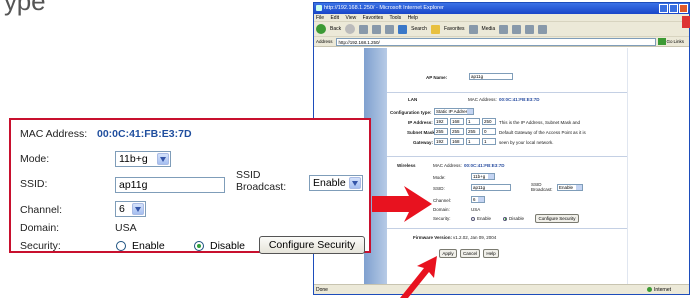 This screenshot has height=298, width=690. Describe the element at coordinates (402, 204) in the screenshot. I see `right-arrow-icon` at that location.